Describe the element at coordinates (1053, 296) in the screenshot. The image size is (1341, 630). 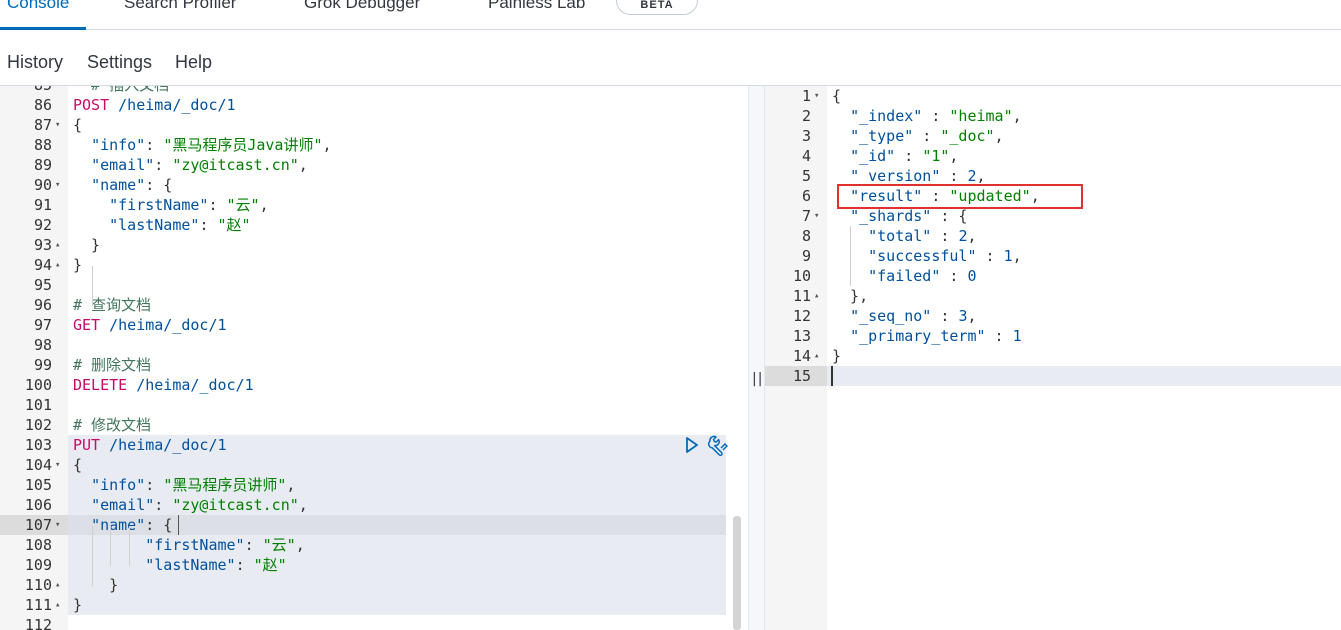
I see `response-line: 11 ▴ },` at that location.